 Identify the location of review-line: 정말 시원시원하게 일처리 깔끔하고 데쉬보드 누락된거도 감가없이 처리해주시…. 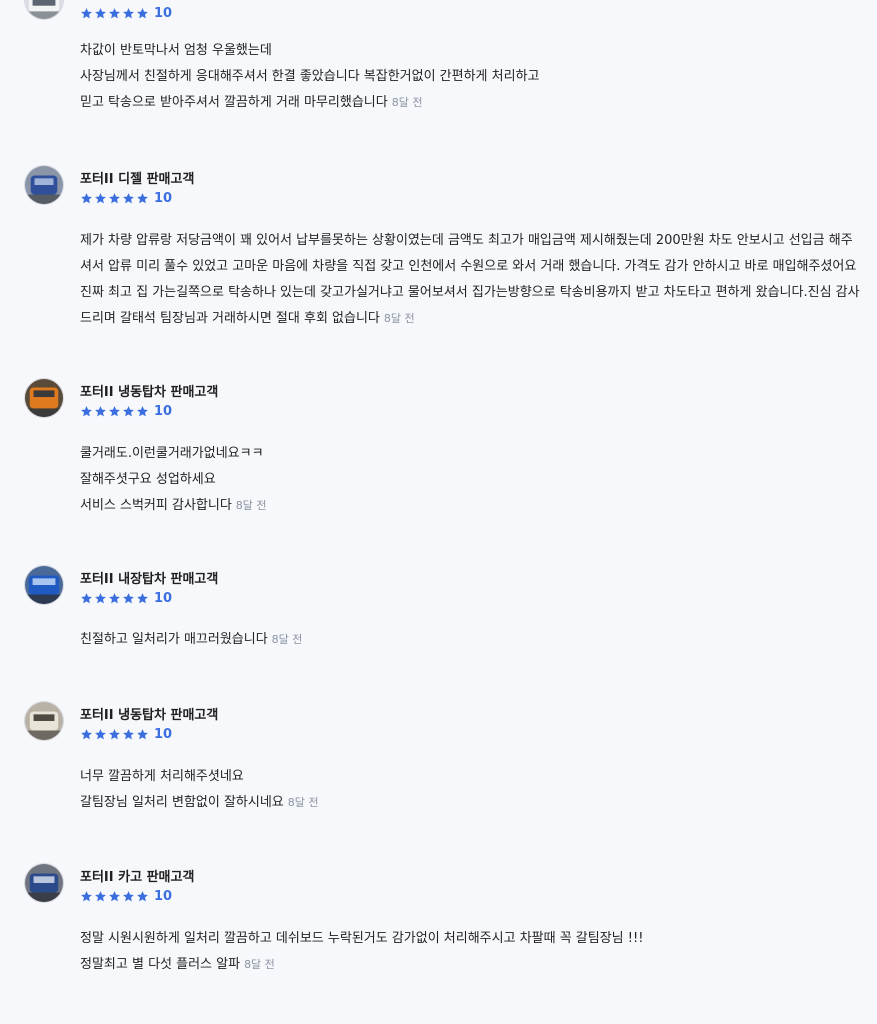
(362, 938).